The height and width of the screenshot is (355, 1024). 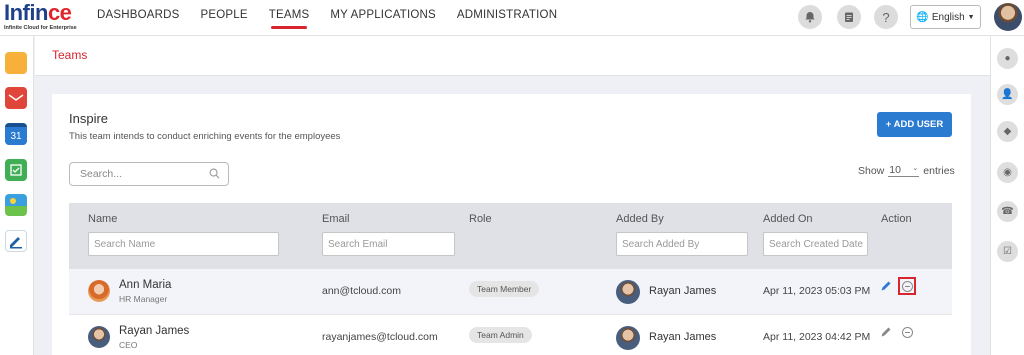 What do you see at coordinates (59, 12) in the screenshot?
I see `logo-accent: ce` at bounding box center [59, 12].